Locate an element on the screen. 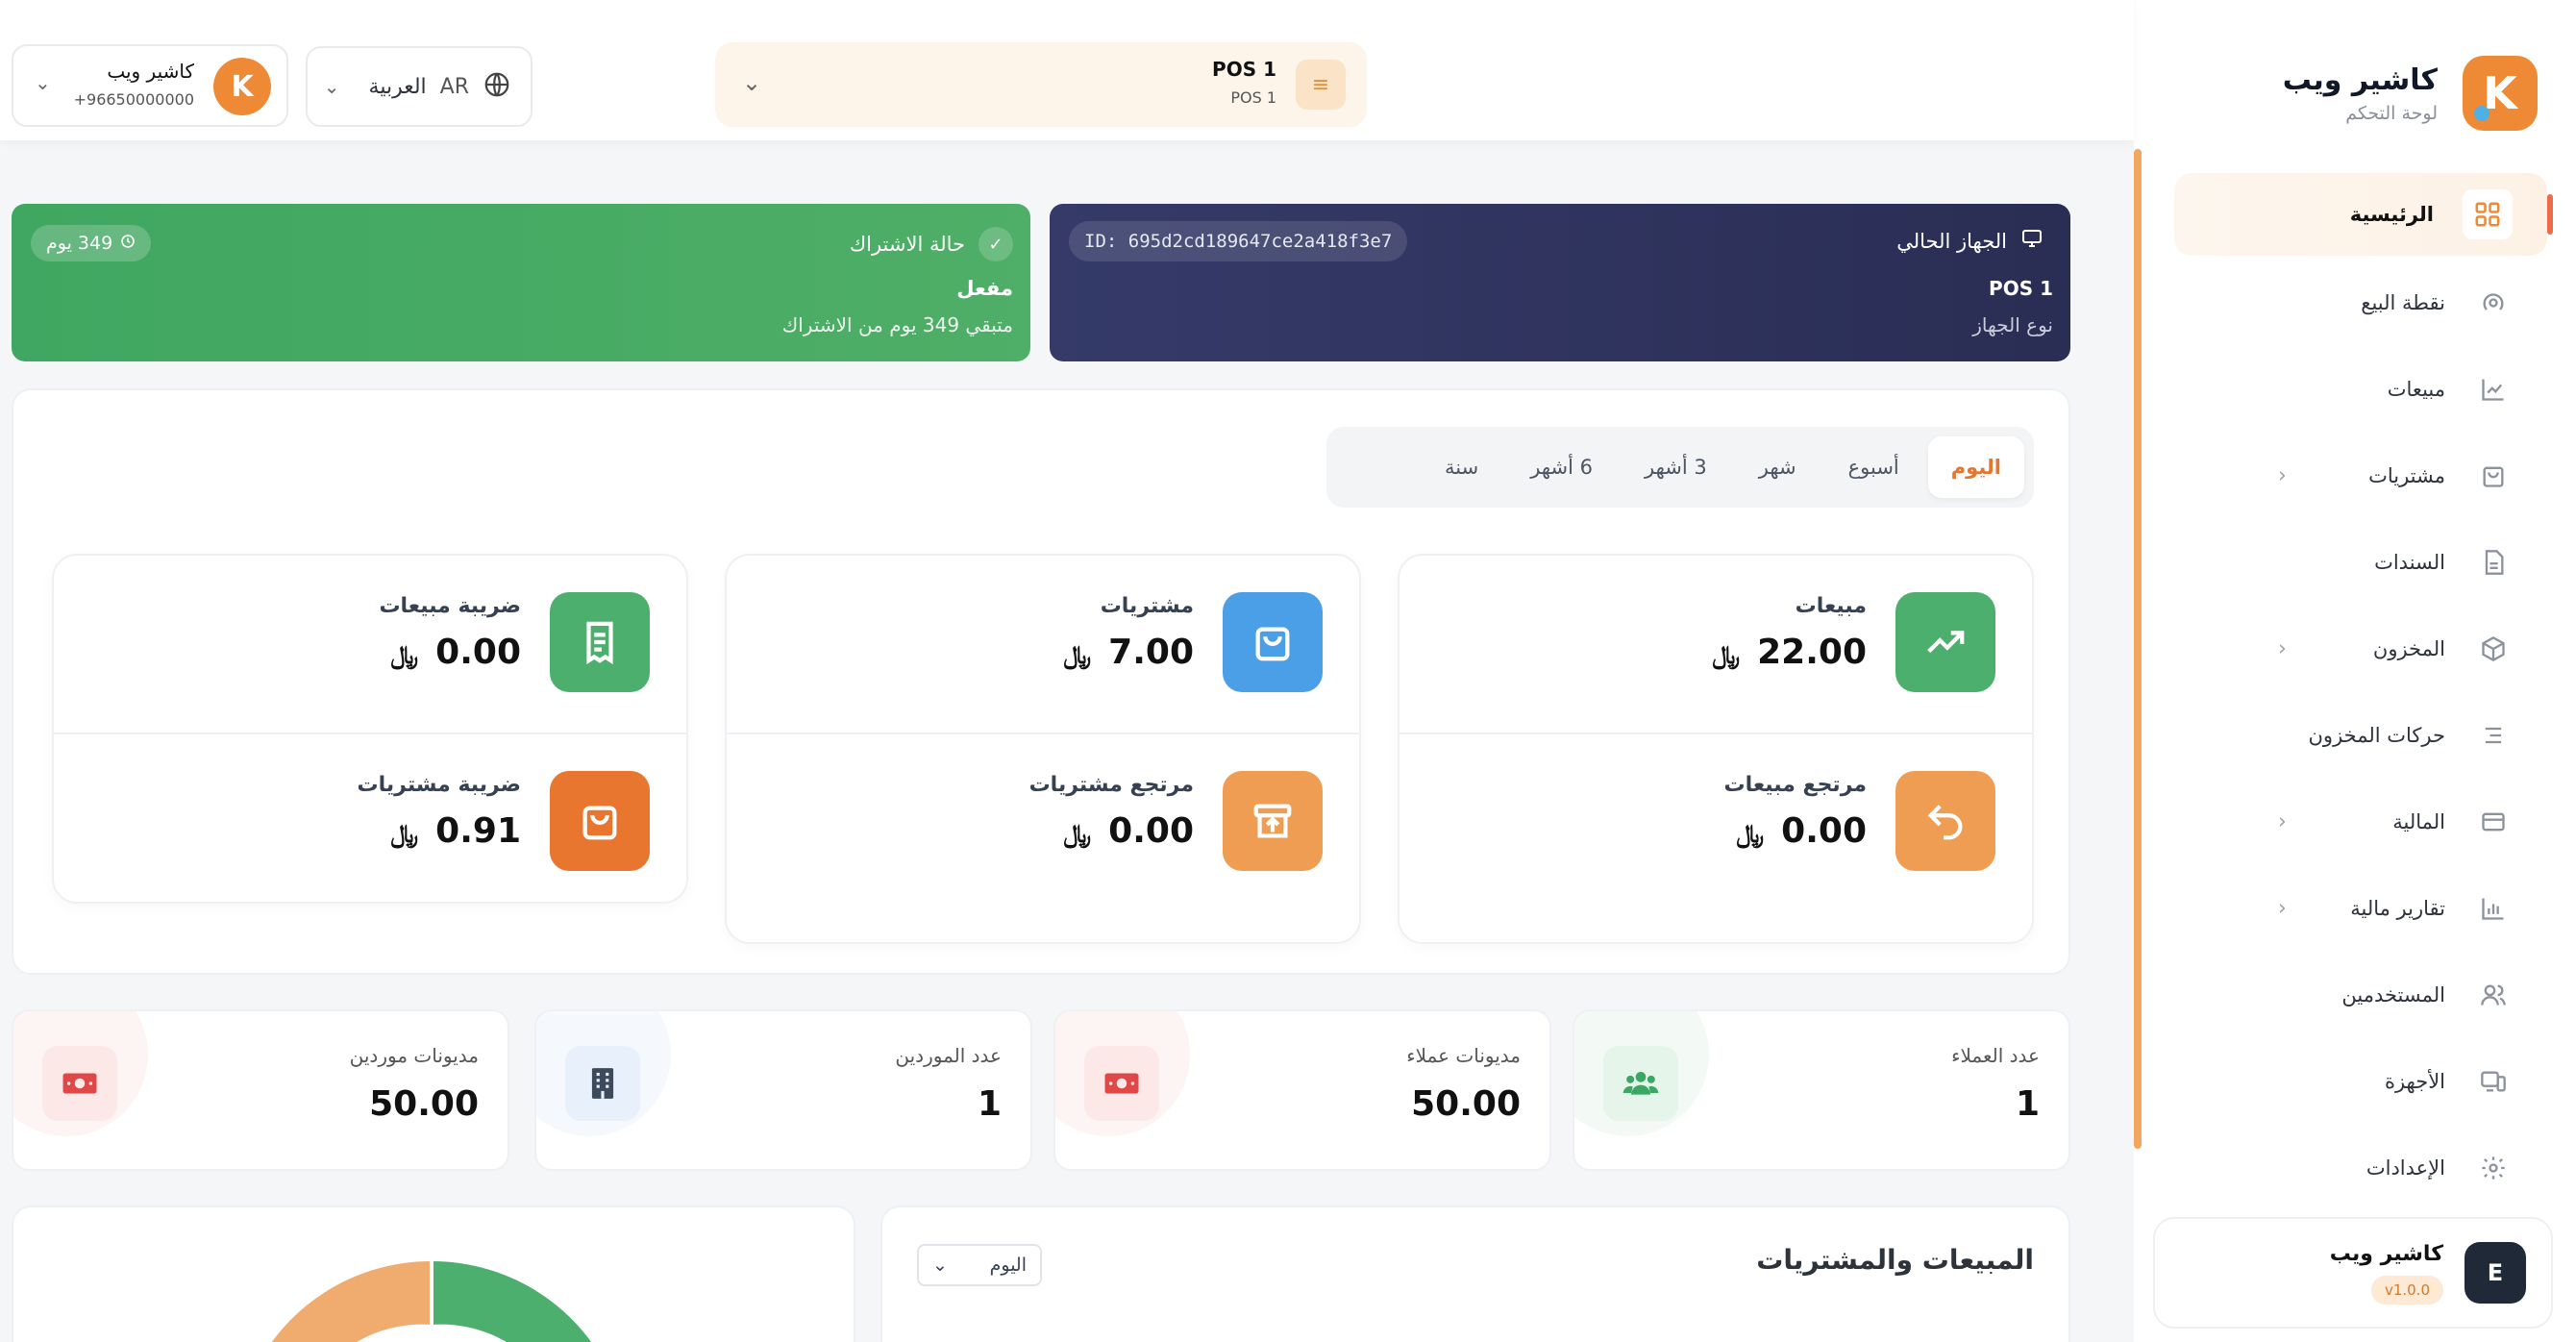 This screenshot has width=2576, height=1342. device-heading: الجهاز الحالي is located at coordinates (1951, 241).